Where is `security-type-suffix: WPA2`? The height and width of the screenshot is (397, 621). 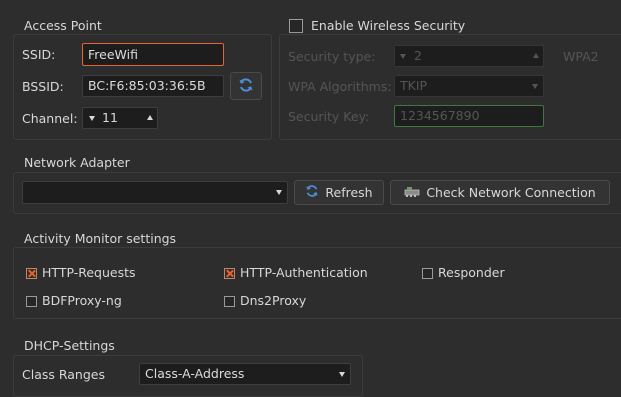 security-type-suffix: WPA2 is located at coordinates (581, 56).